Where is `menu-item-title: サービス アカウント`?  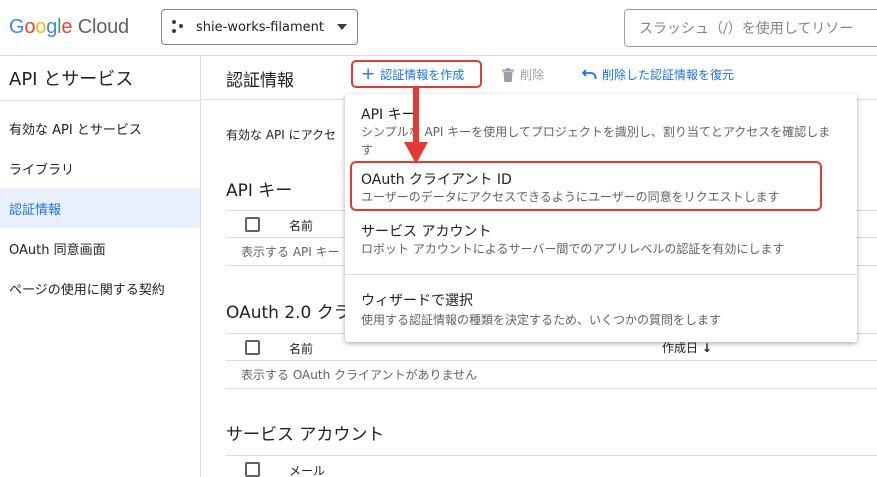 menu-item-title: サービス アカウント is located at coordinates (426, 232).